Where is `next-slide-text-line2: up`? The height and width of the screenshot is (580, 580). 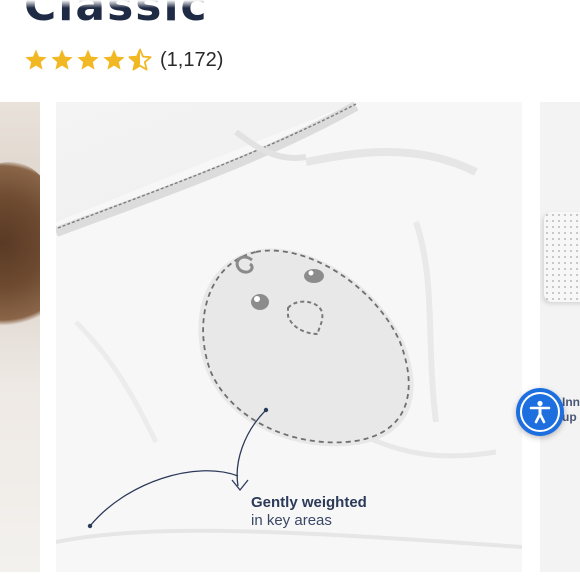
next-slide-text-line2: up is located at coordinates (569, 417).